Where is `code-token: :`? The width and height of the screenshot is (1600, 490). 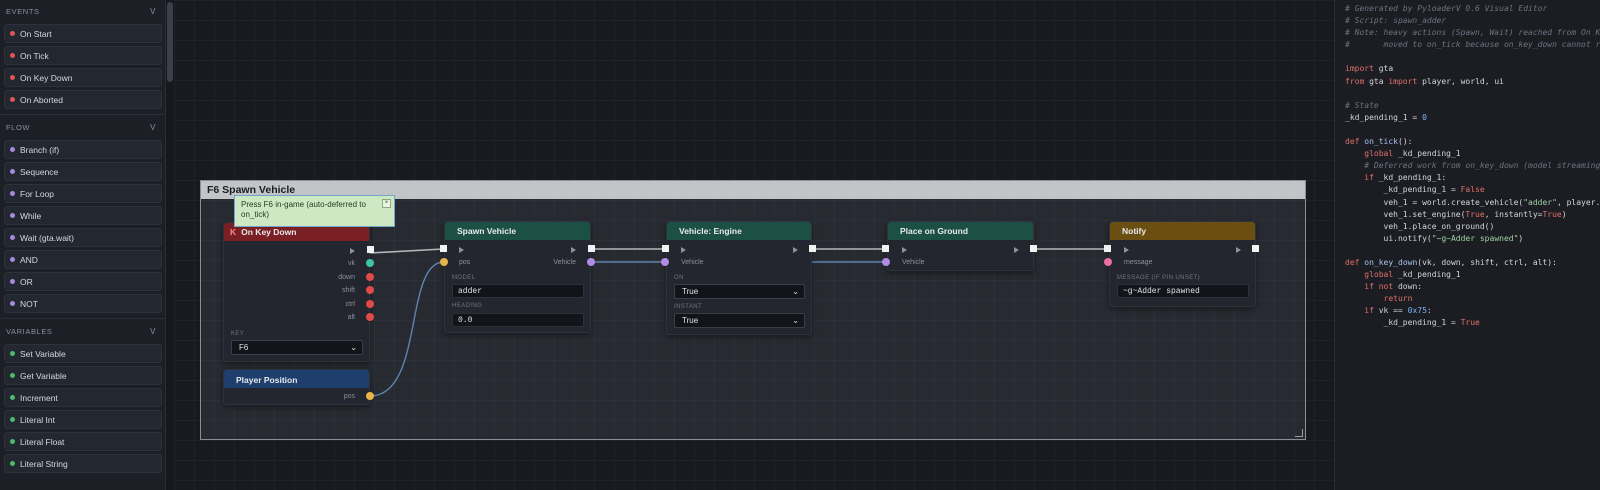 code-token: : is located at coordinates (1429, 311).